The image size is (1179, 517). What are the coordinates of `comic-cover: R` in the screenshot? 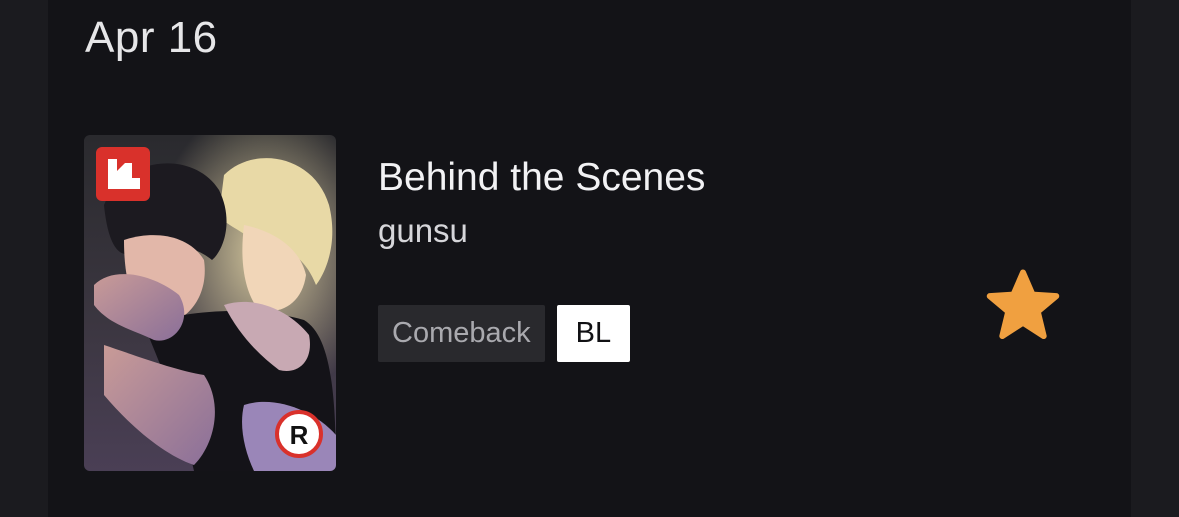 It's located at (210, 303).